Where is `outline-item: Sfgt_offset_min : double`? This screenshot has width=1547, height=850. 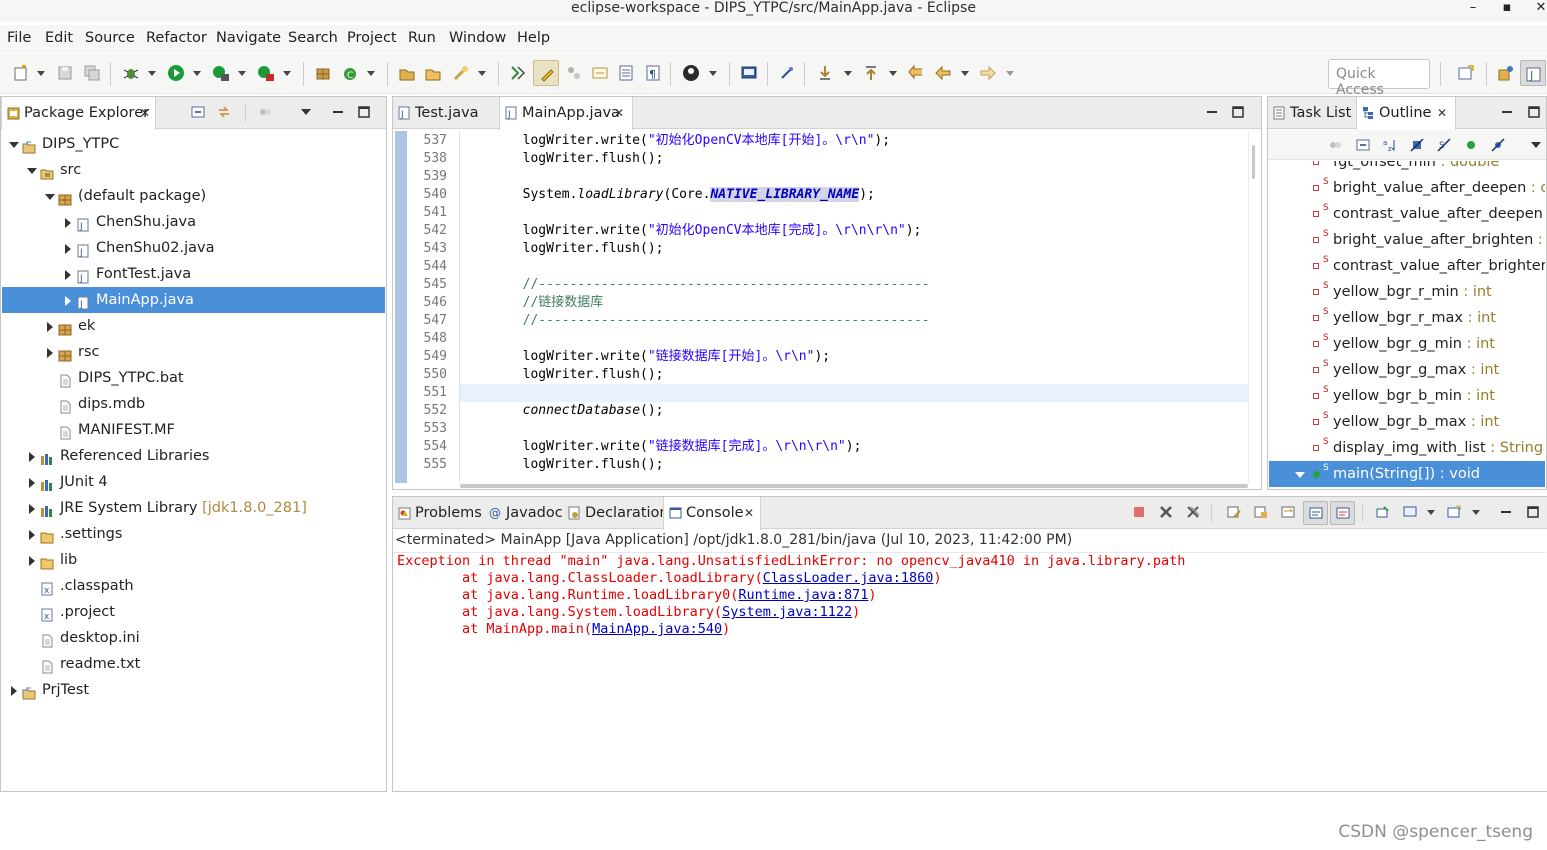
outline-item: Sfgt_offset_min : double is located at coordinates (1407, 168).